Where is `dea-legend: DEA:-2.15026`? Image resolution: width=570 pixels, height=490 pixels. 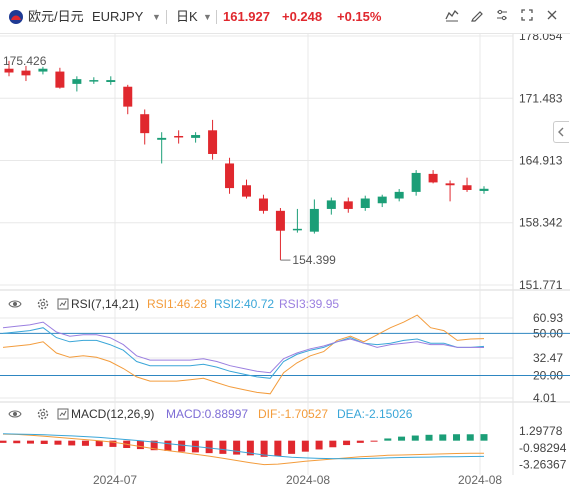
dea-legend: DEA:-2.15026 is located at coordinates (375, 414).